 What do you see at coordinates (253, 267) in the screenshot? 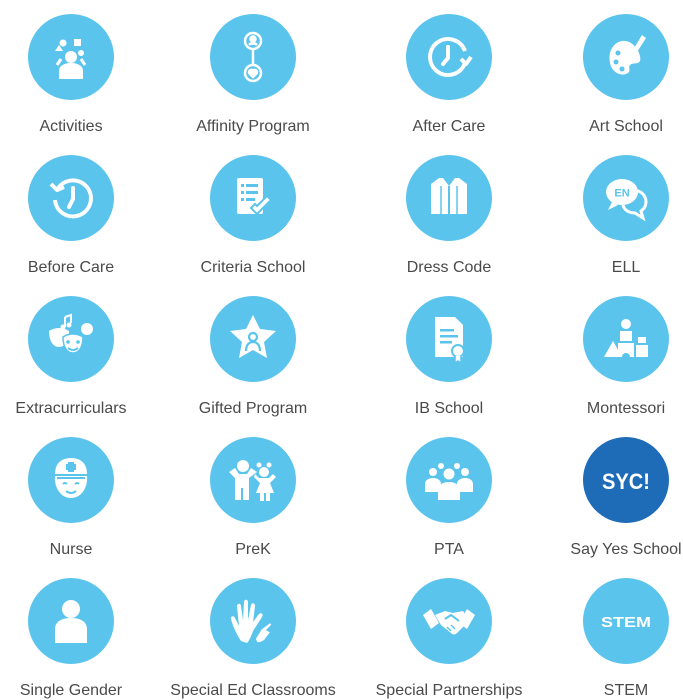
I see `tile-label: Criteria School` at bounding box center [253, 267].